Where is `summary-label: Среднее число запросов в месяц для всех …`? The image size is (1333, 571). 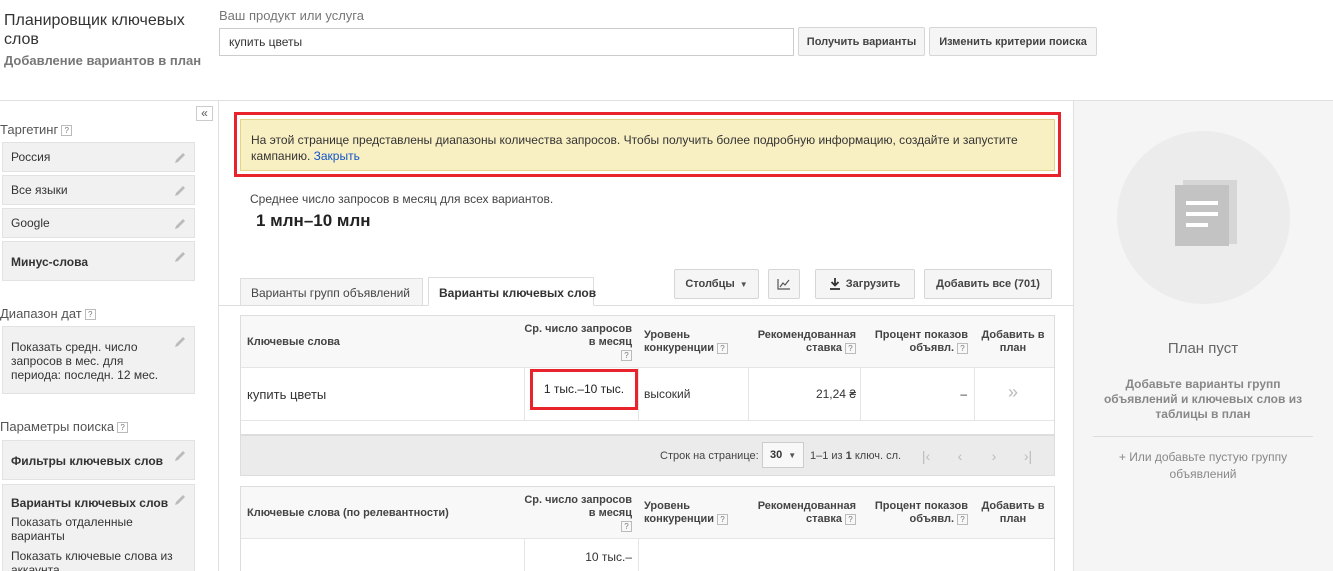 summary-label: Среднее число запросов в месяц для всех … is located at coordinates (402, 199).